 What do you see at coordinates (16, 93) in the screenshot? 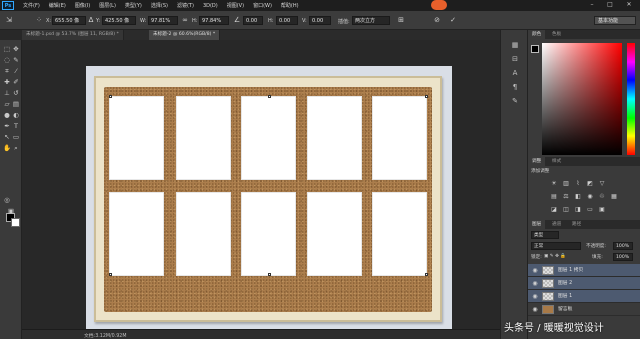
I see `history-brush-tool-icon: ↺` at bounding box center [16, 93].